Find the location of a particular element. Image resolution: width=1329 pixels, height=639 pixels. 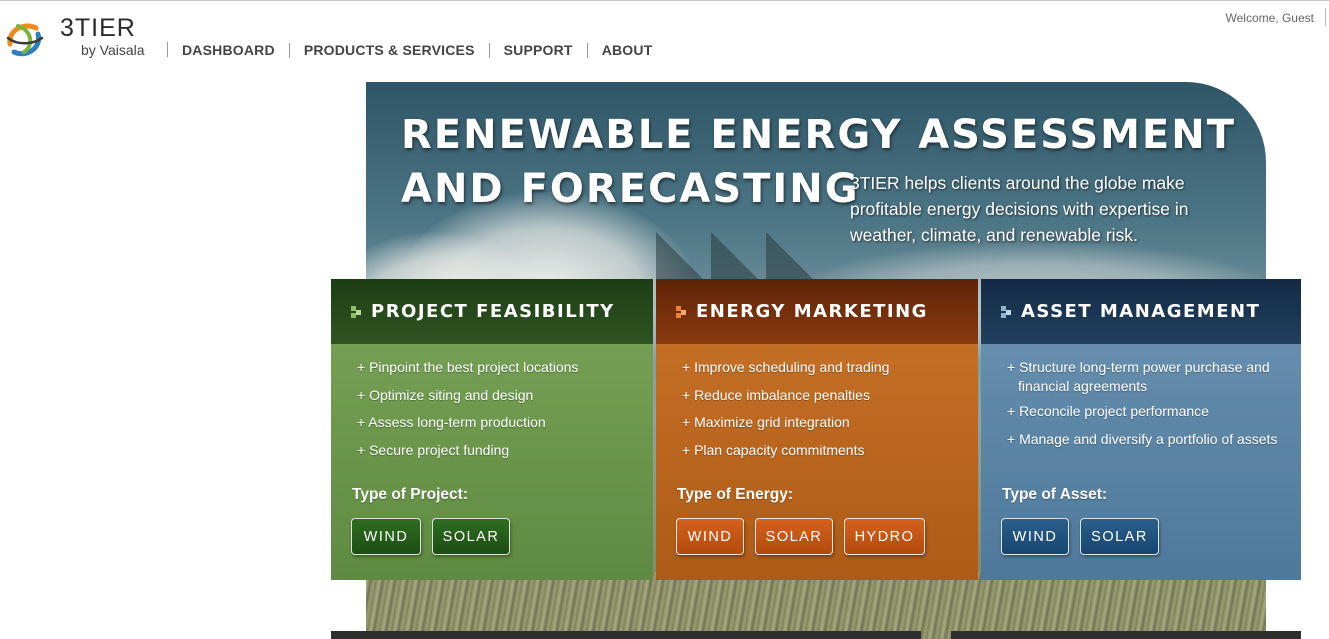

asset-wind-button: WIND is located at coordinates (1035, 536).